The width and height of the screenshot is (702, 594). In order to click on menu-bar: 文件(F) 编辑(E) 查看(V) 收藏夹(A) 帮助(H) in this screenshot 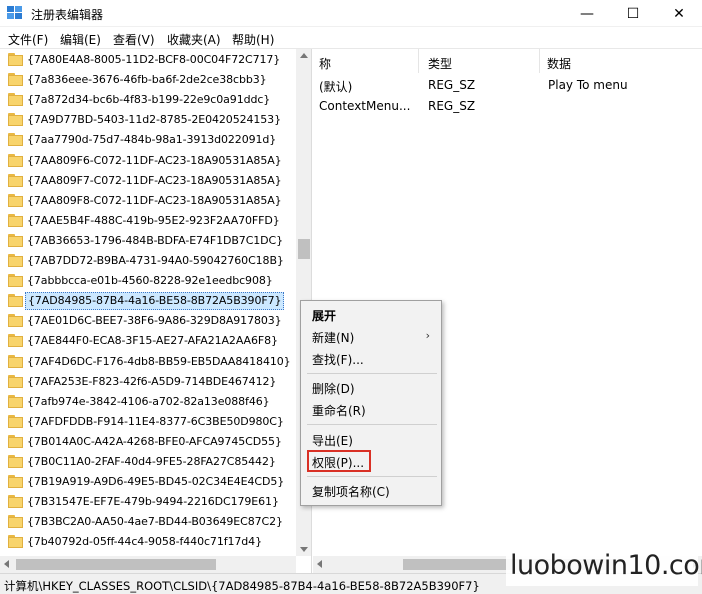, I will do `click(351, 38)`.